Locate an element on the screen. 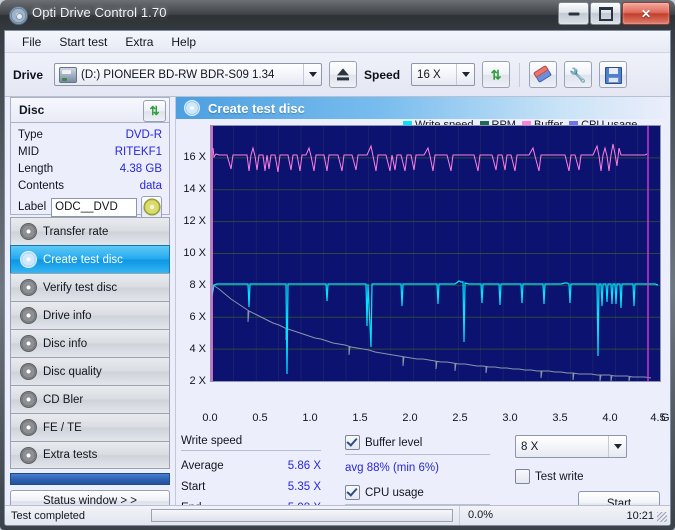 This screenshot has height=530, width=675. y-axis-tick: 8 X is located at coordinates (197, 285).